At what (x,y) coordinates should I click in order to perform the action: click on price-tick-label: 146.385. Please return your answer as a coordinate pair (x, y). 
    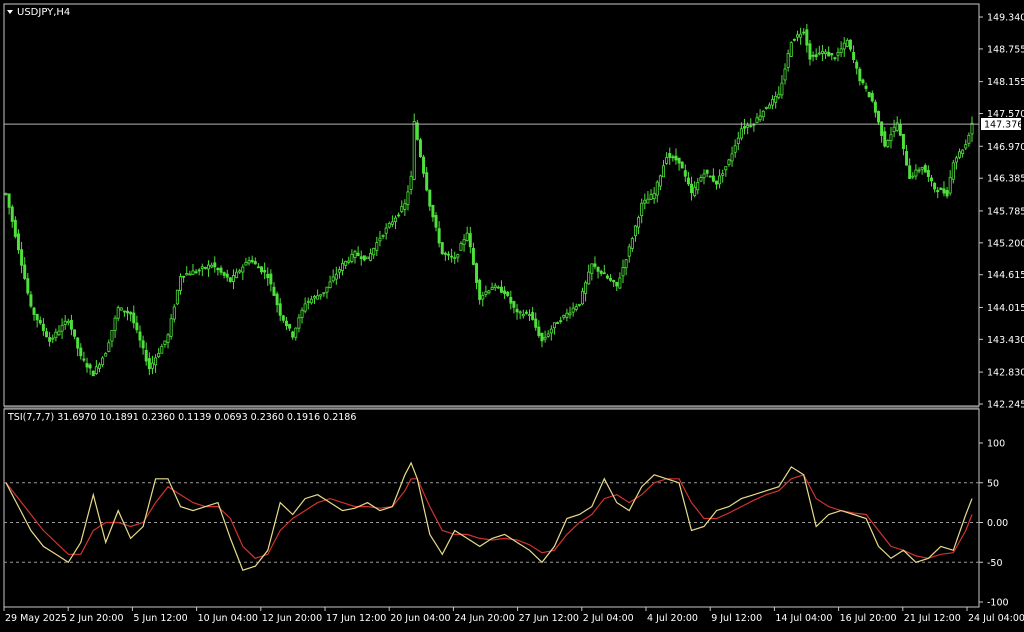
    Looking at the image, I should click on (1005, 179).